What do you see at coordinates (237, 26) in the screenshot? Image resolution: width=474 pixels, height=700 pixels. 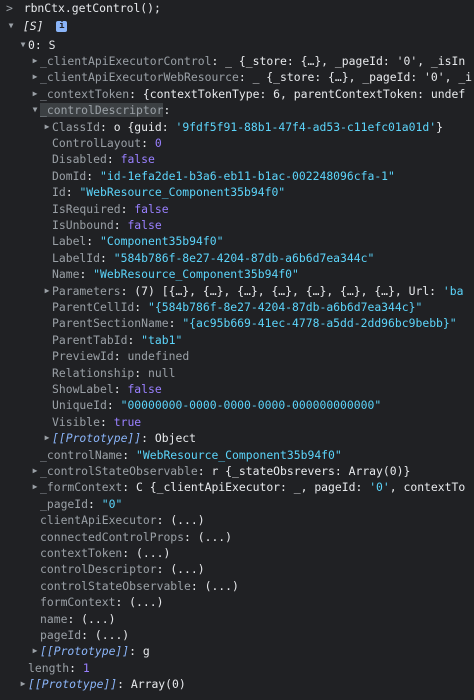 I see `result-header: ▼ [S] i` at bounding box center [237, 26].